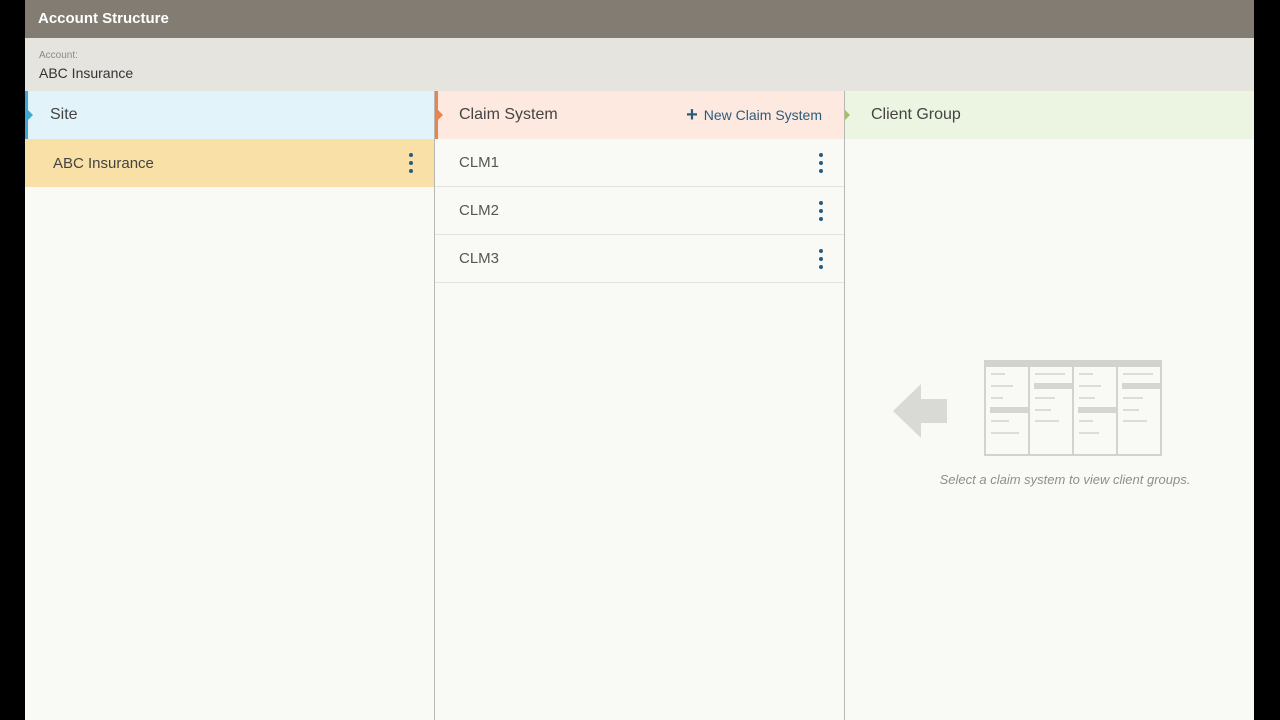 The height and width of the screenshot is (720, 1280). I want to click on claim-system-header-label: Claim System, so click(508, 114).